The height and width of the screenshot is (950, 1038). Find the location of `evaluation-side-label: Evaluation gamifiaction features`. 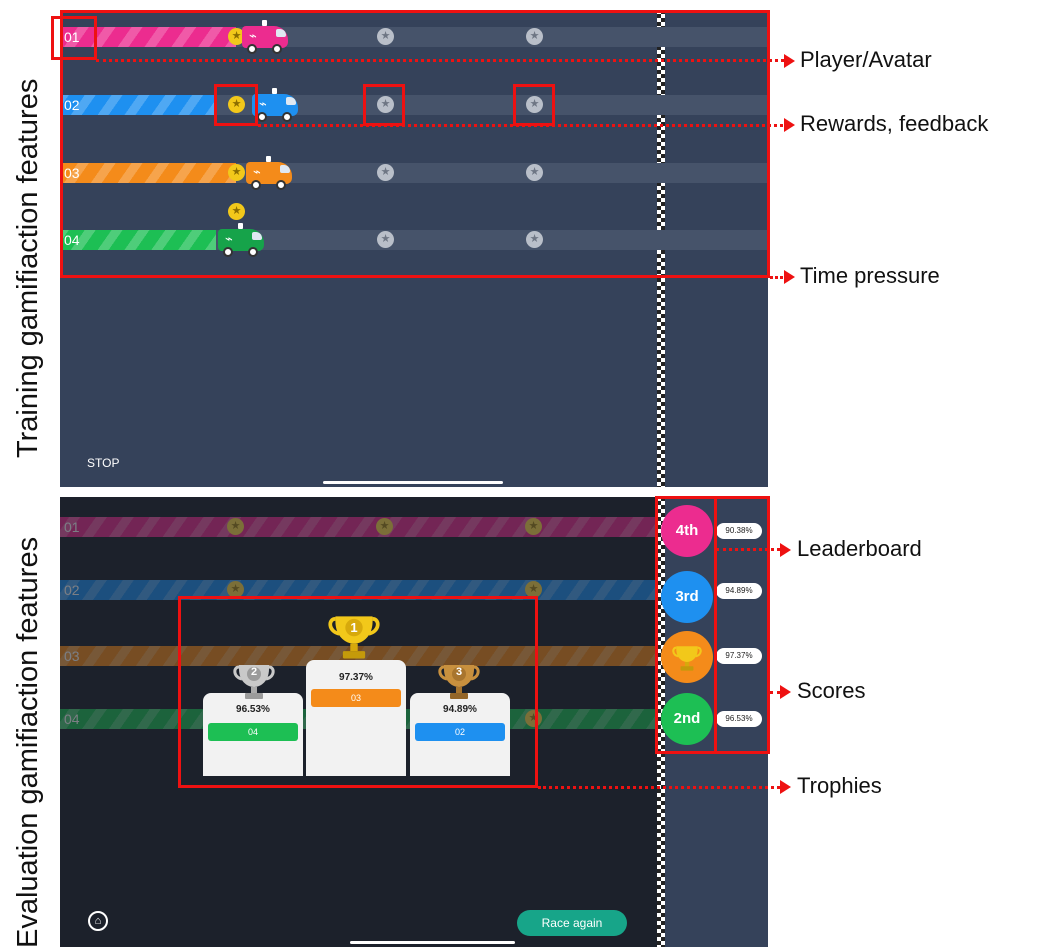

evaluation-side-label: Evaluation gamifiaction features is located at coordinates (28, 742).